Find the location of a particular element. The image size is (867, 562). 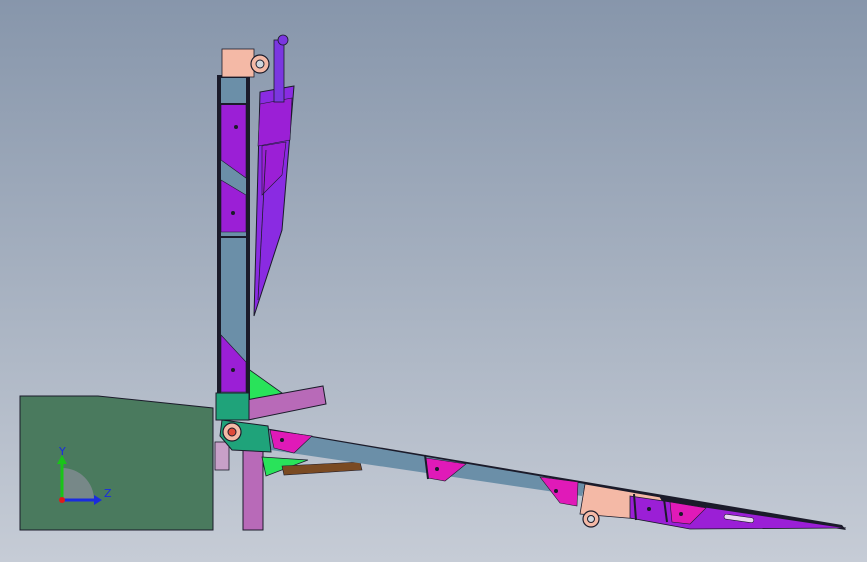

x-axis-dot is located at coordinates (62, 500).